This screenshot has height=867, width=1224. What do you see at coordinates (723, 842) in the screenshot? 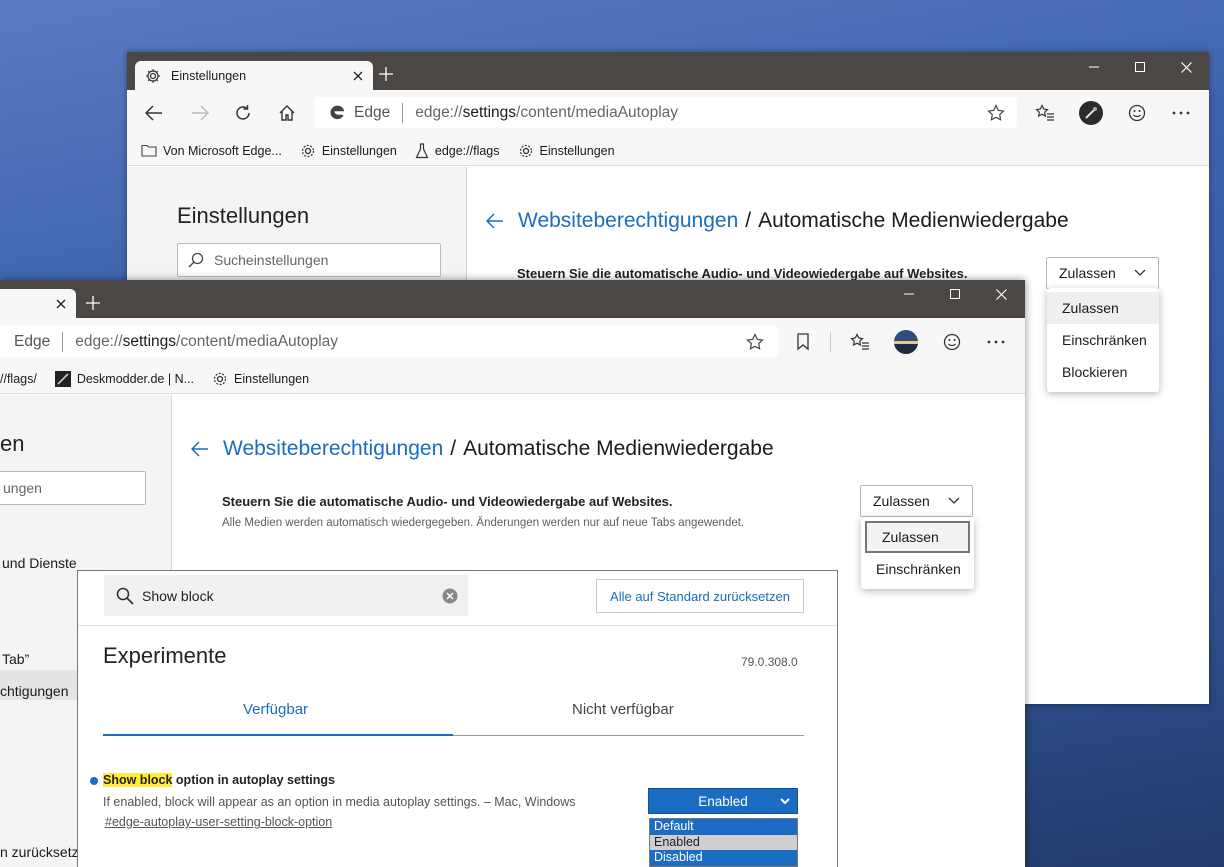
I see `flag-option-enabled: Enabled` at bounding box center [723, 842].